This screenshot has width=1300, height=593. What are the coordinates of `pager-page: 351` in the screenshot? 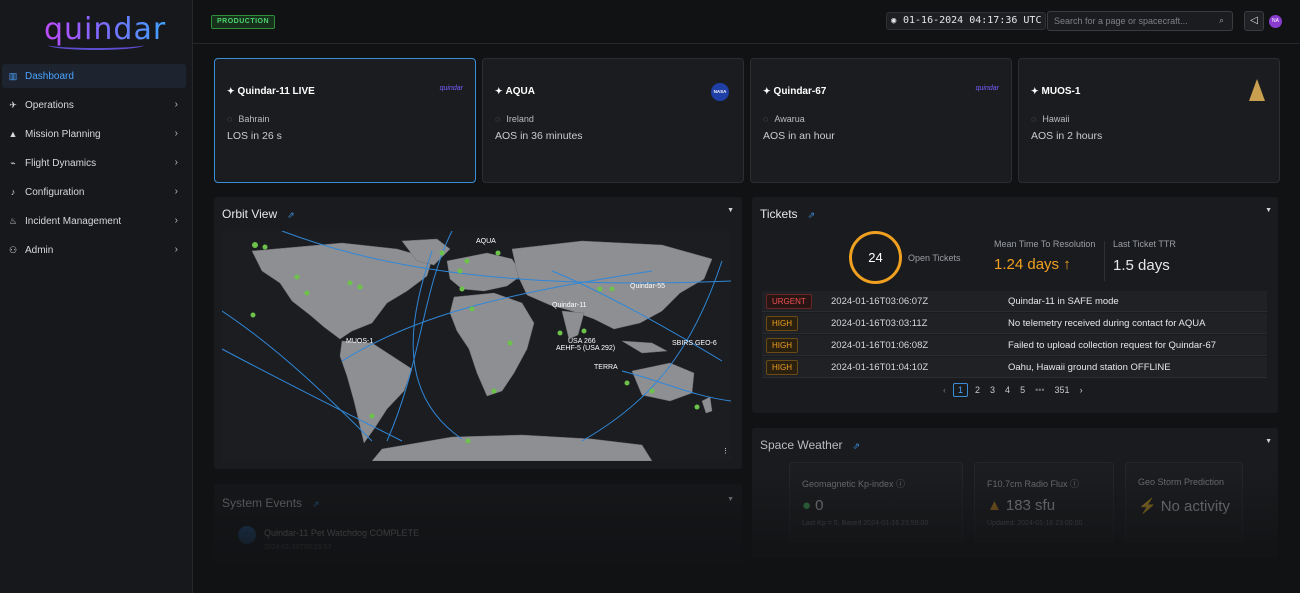 It's located at (1062, 390).